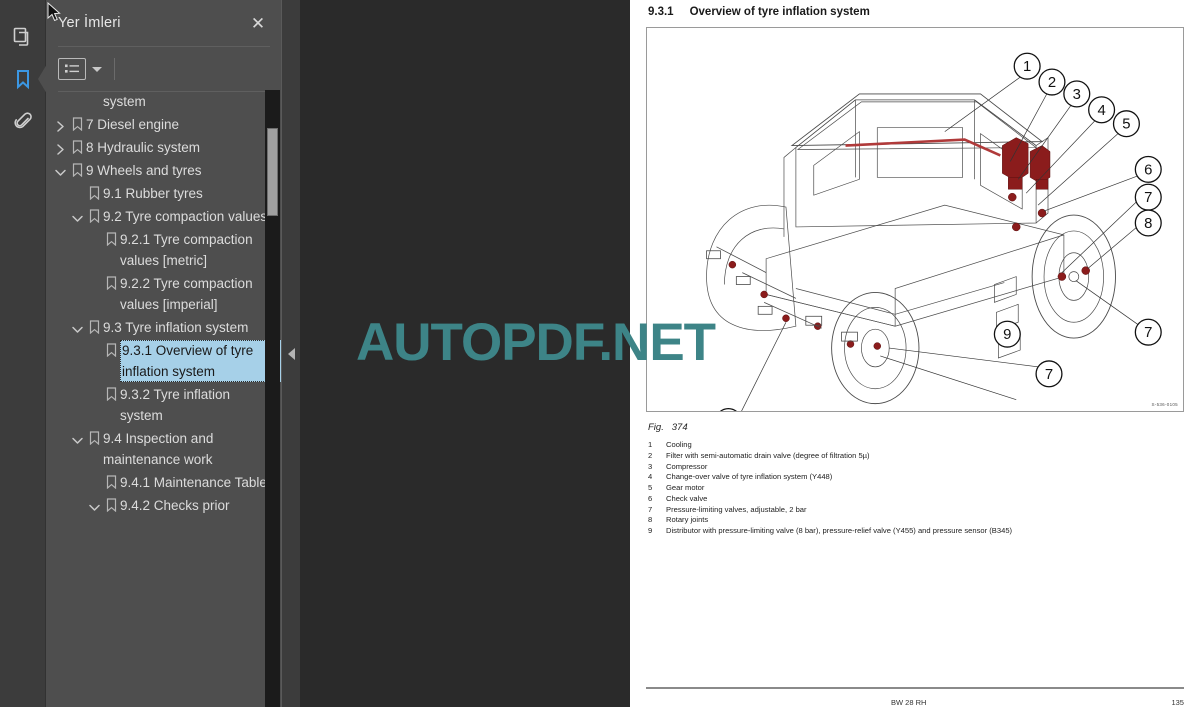  What do you see at coordinates (272, 398) in the screenshot?
I see `bookmark-scrollbar-track` at bounding box center [272, 398].